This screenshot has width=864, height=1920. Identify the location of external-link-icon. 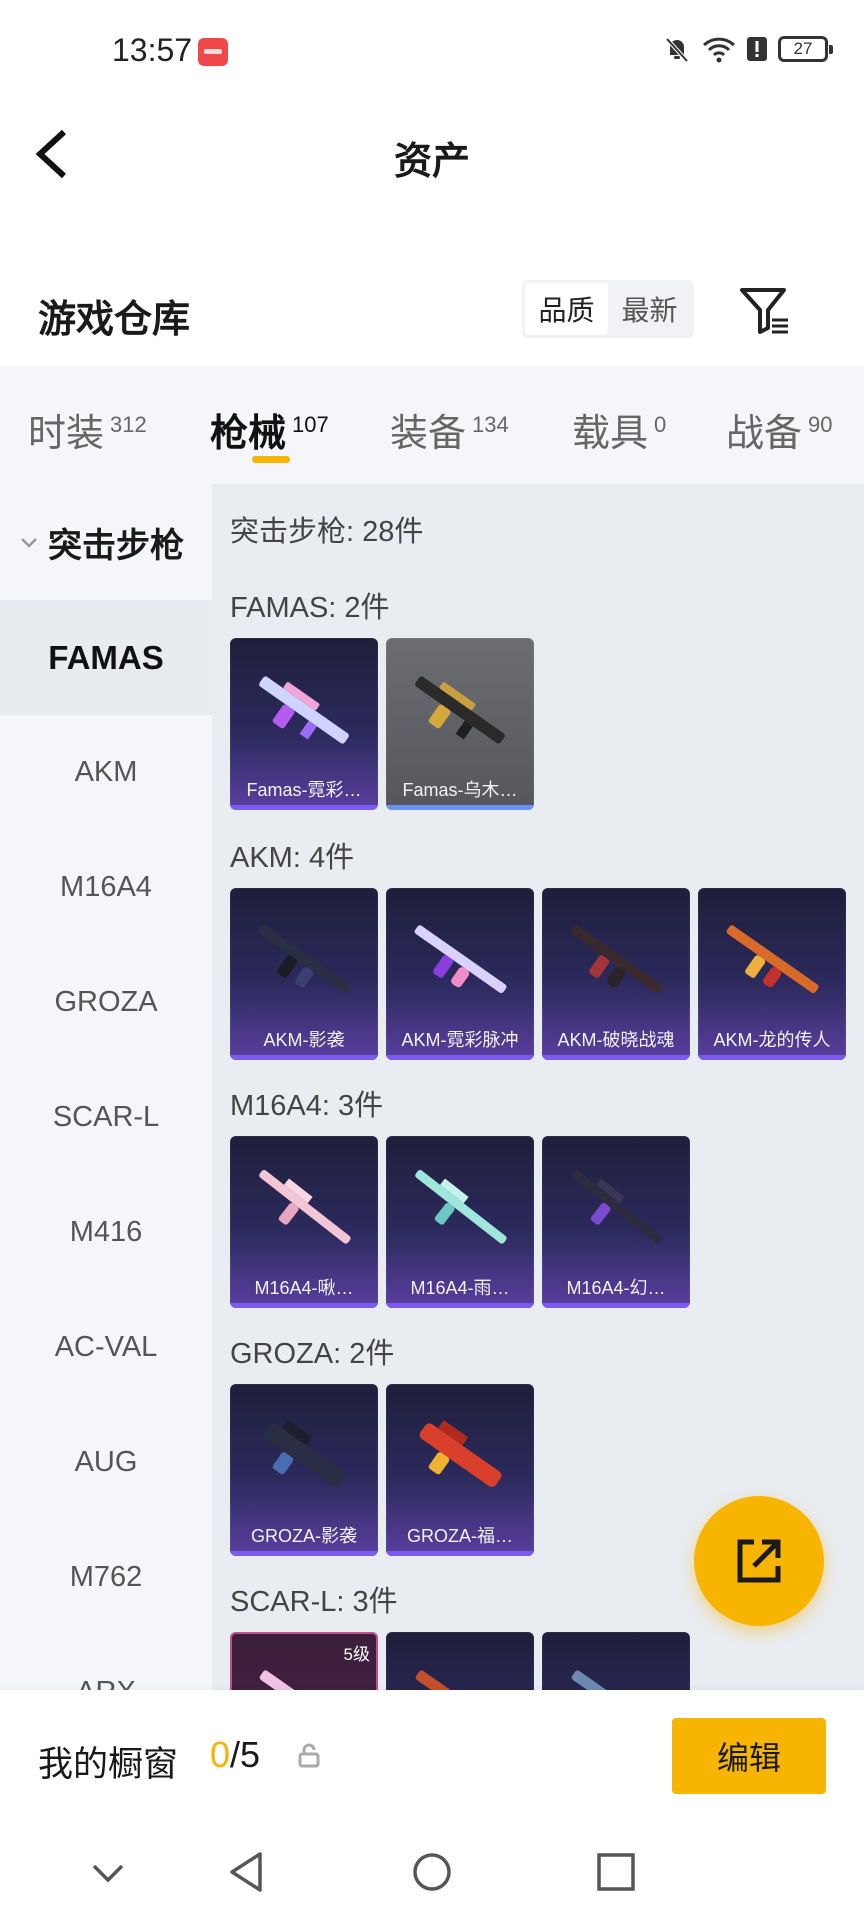
(759, 1561).